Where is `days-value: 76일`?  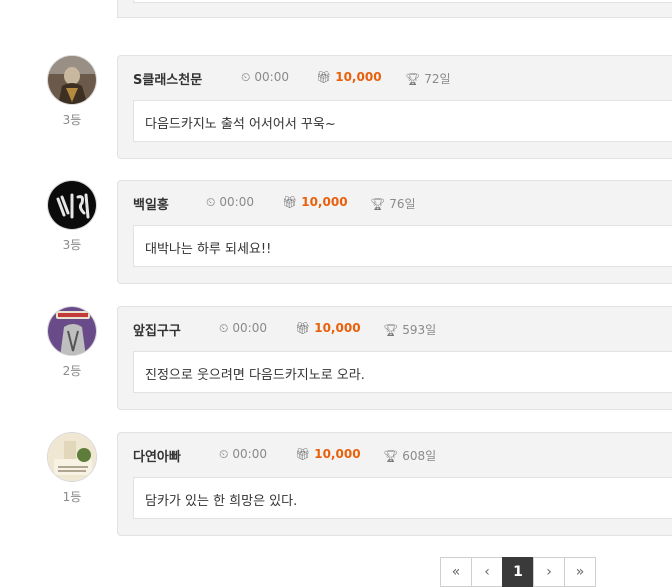
days-value: 76일 is located at coordinates (402, 204).